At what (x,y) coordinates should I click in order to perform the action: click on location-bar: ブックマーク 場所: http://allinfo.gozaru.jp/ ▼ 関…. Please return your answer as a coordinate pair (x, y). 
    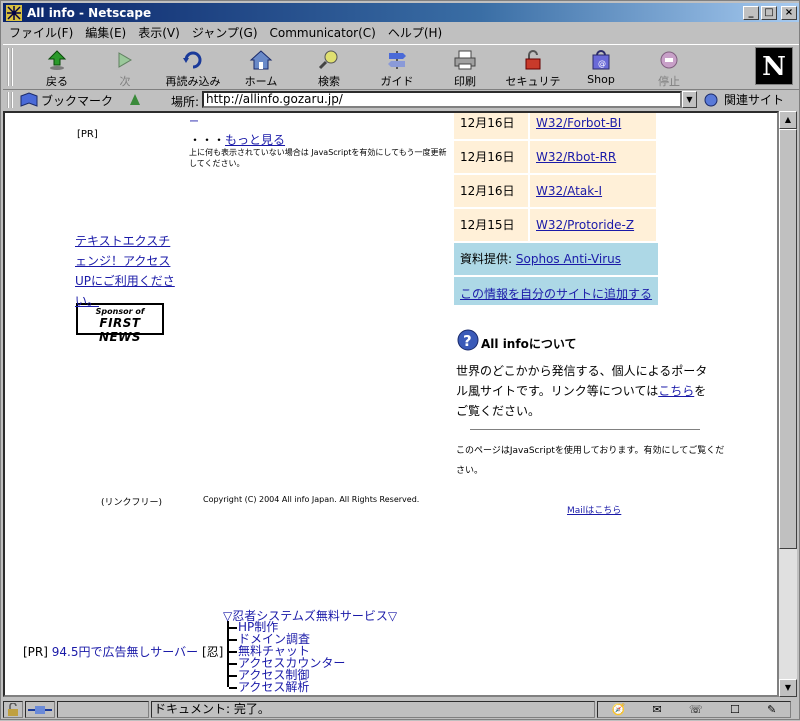
    Looking at the image, I should click on (401, 100).